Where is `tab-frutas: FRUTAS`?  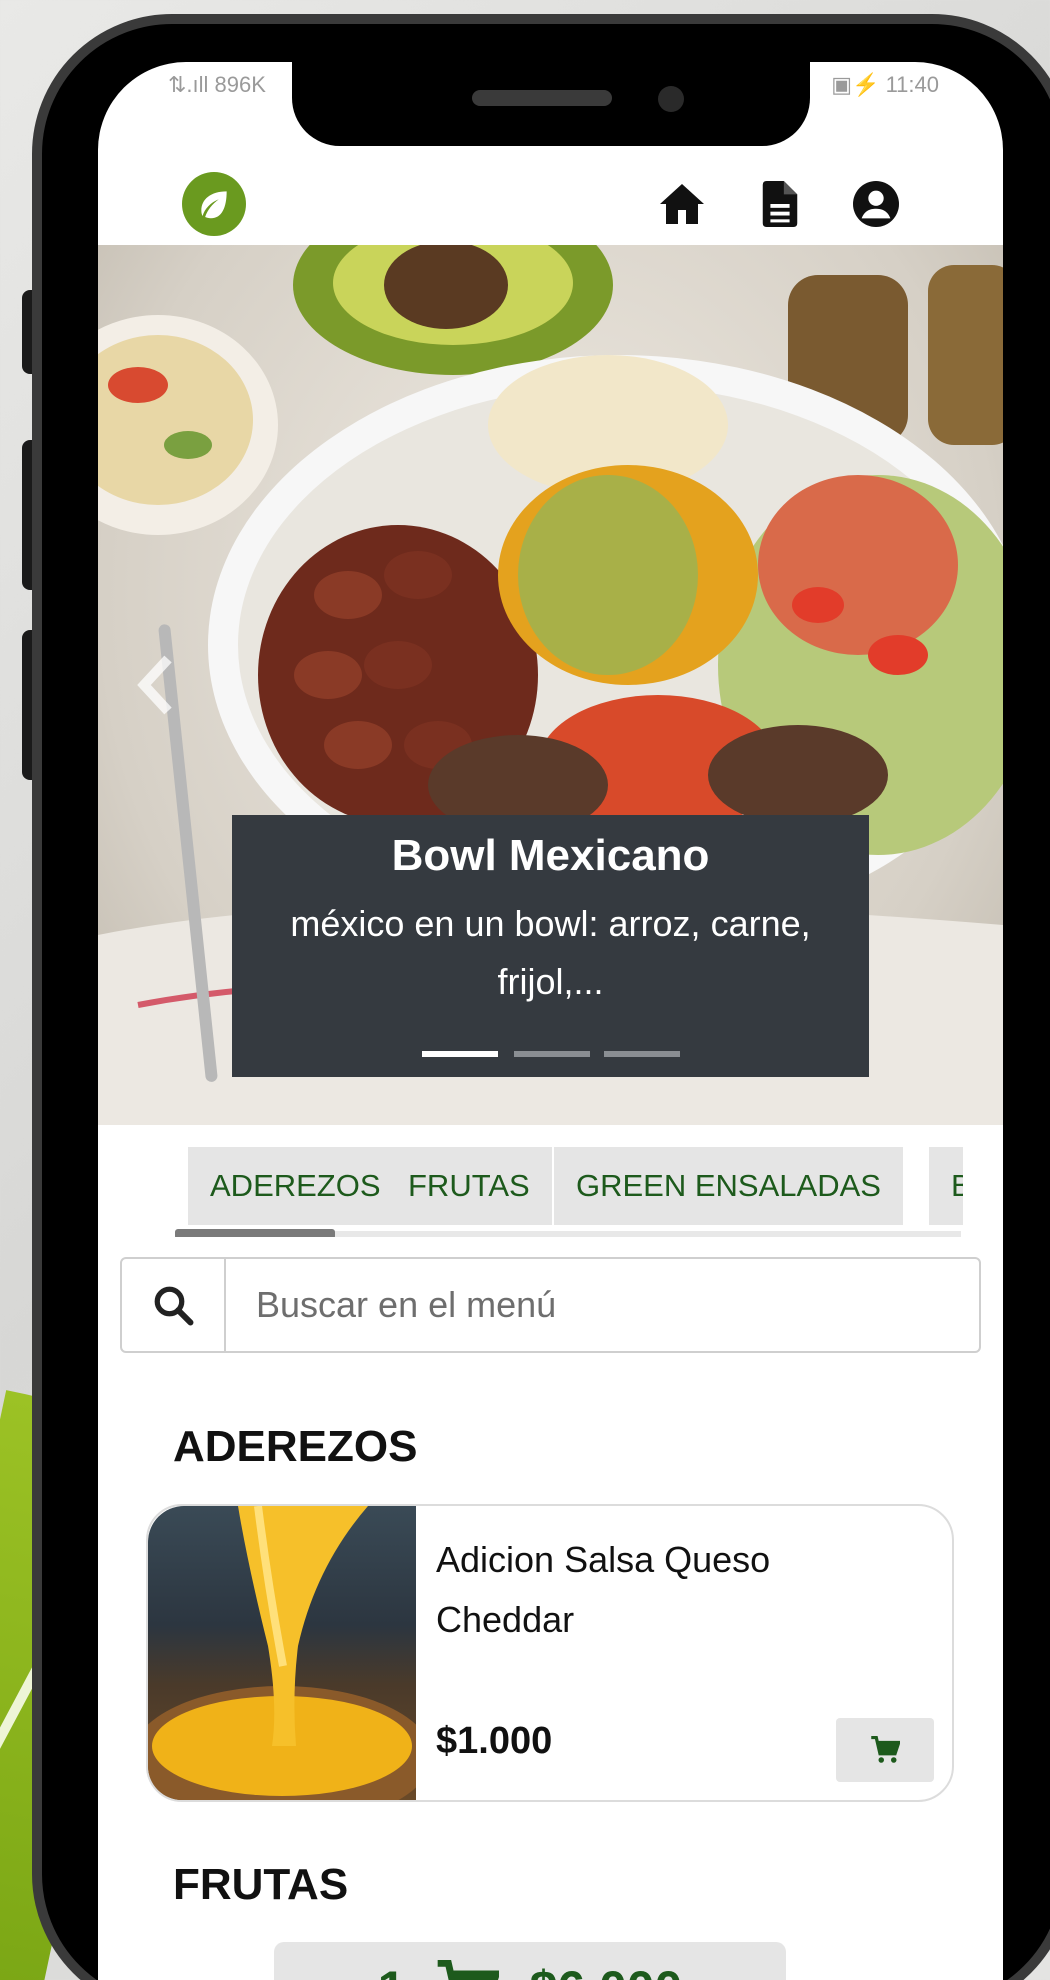 tab-frutas: FRUTAS is located at coordinates (469, 1186).